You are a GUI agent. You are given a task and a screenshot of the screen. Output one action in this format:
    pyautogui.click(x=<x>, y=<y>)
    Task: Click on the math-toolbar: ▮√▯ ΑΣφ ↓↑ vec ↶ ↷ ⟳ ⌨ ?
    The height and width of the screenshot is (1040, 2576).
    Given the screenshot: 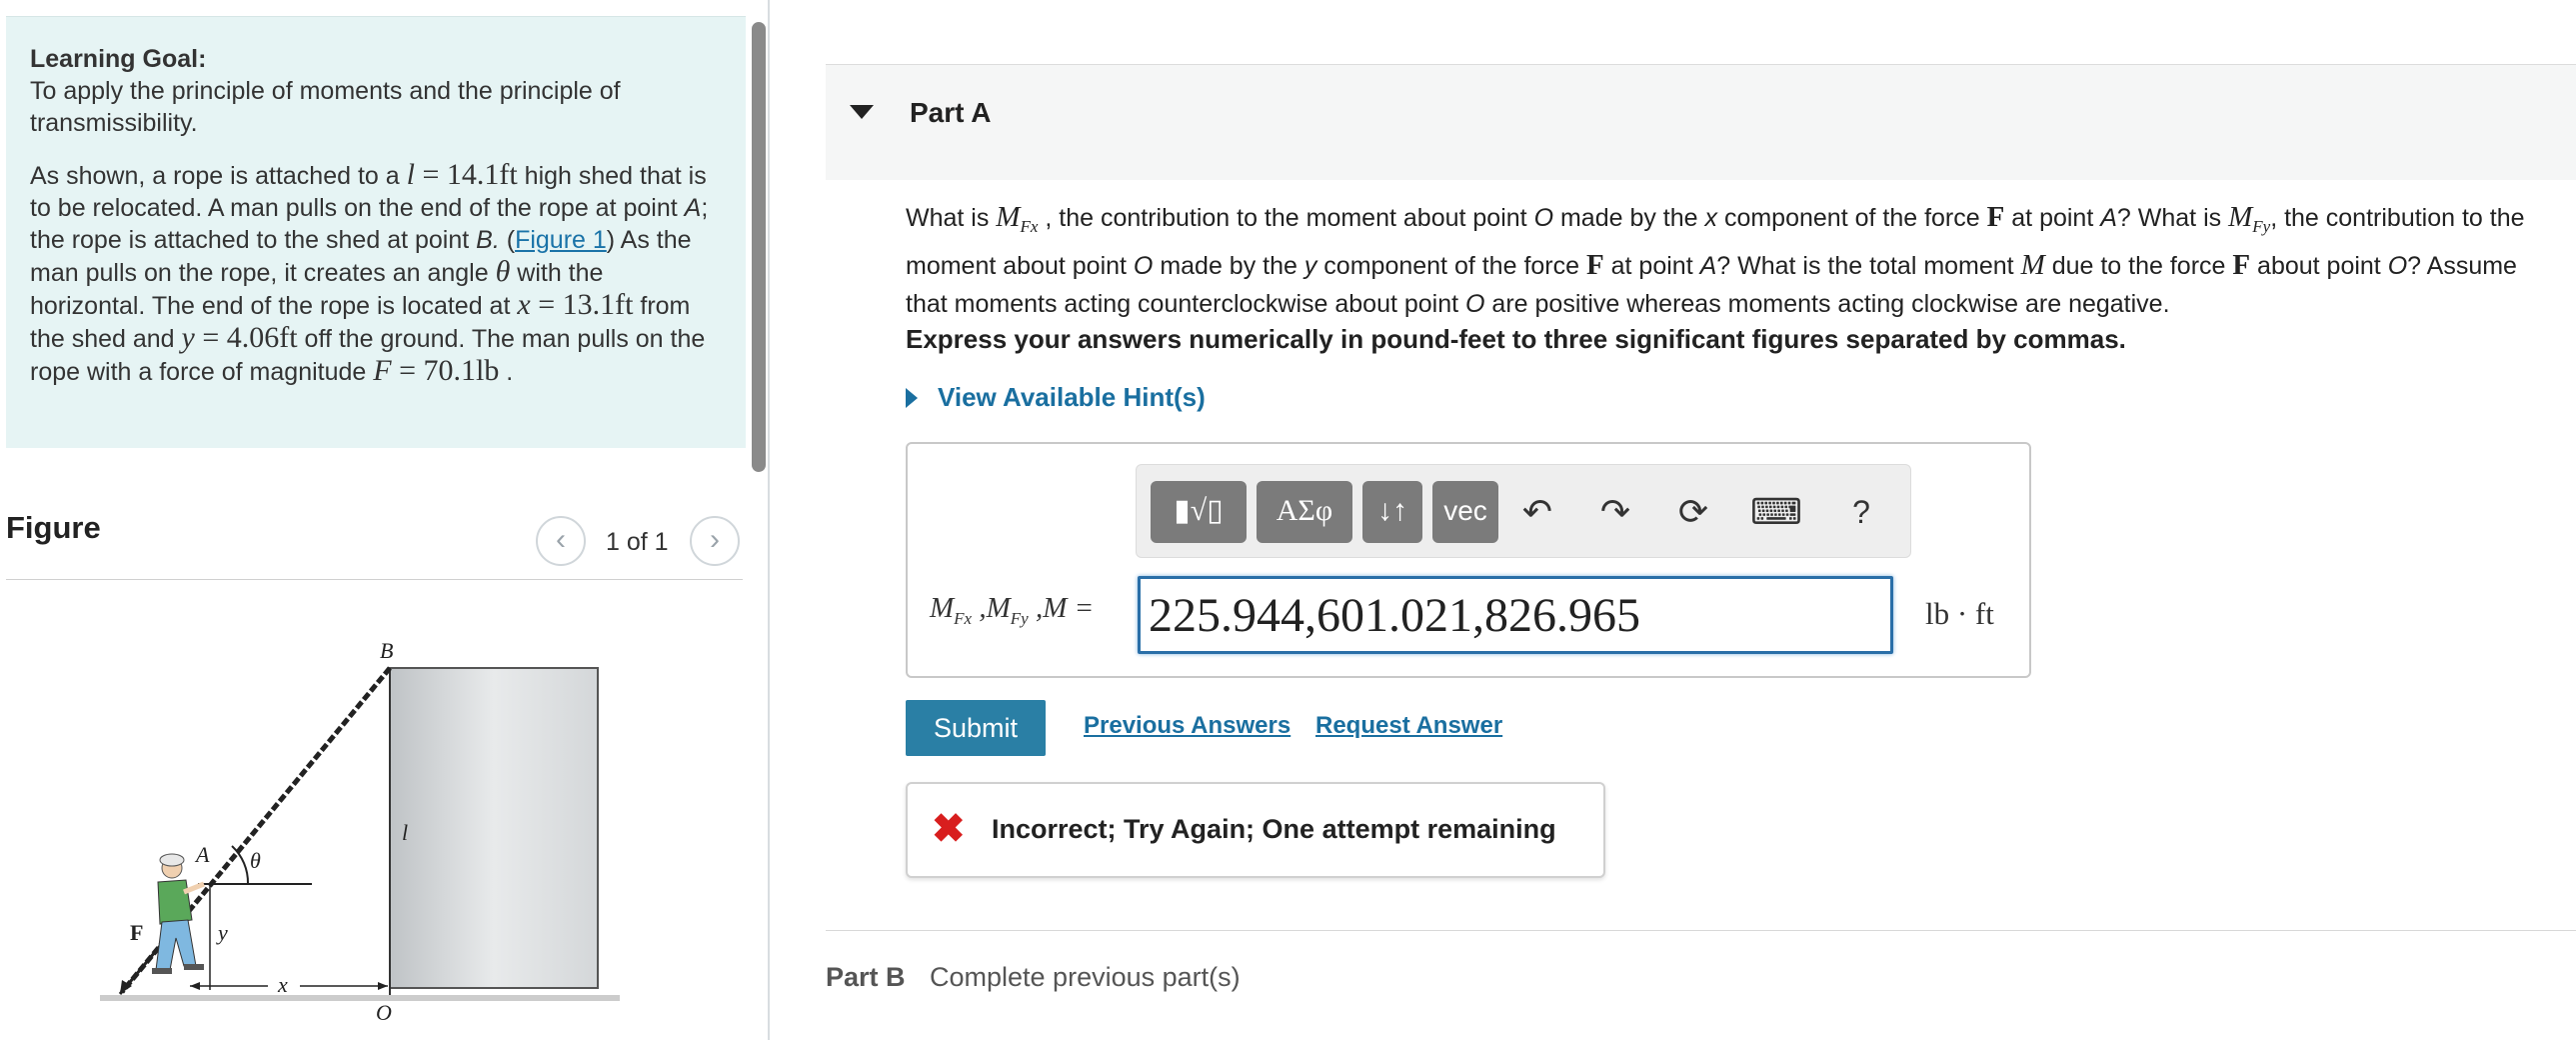 What is the action you would take?
    pyautogui.click(x=1524, y=511)
    